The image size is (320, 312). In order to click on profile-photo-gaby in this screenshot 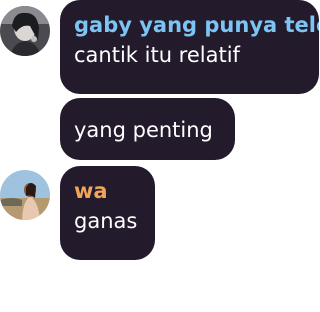, I will do `click(25, 31)`.